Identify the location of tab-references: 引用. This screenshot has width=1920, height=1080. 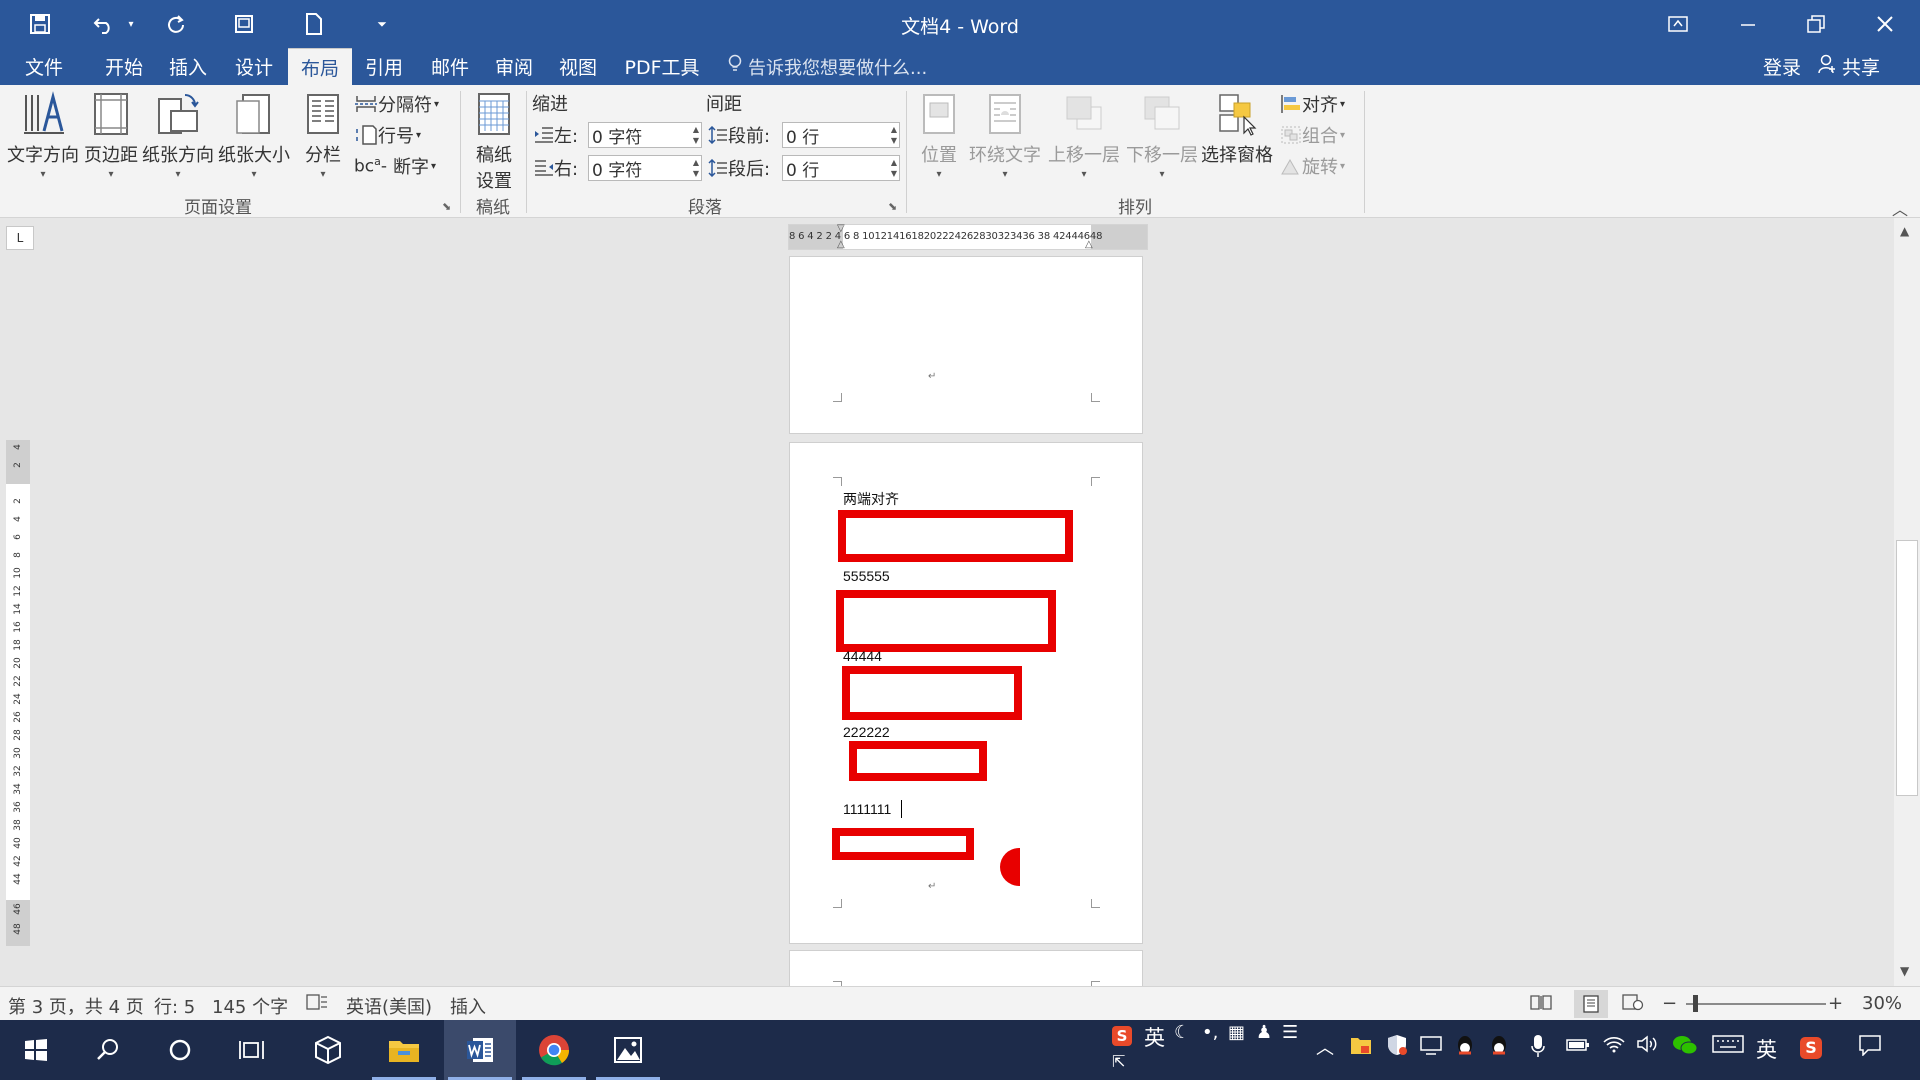
(384, 66).